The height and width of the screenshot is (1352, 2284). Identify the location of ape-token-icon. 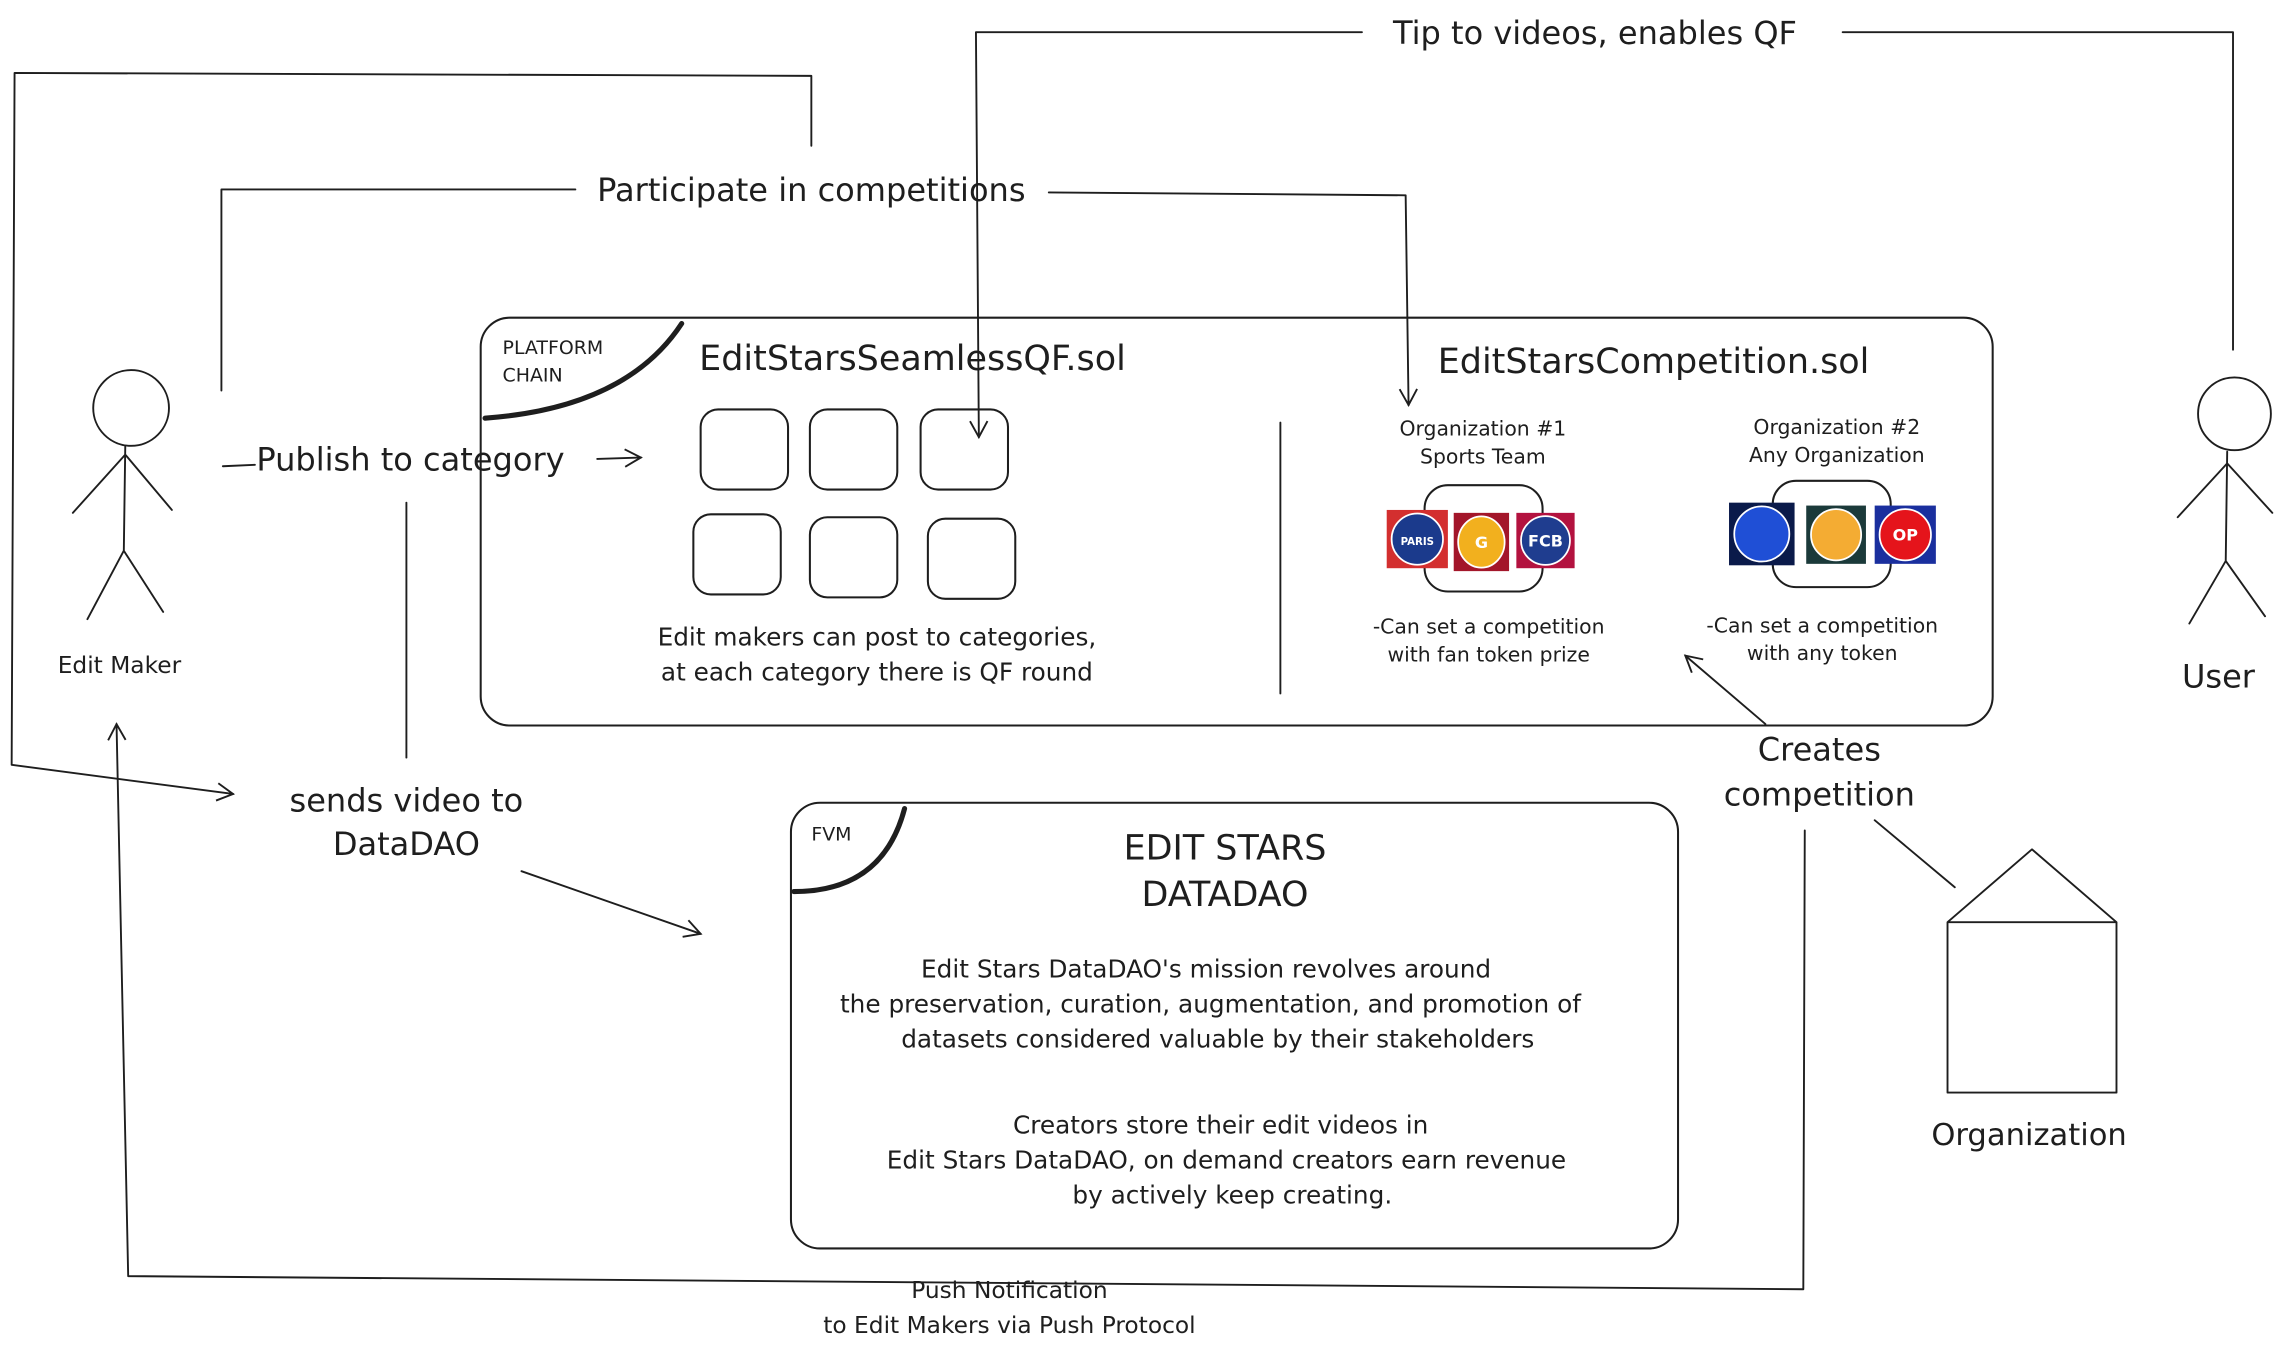
(1762, 534).